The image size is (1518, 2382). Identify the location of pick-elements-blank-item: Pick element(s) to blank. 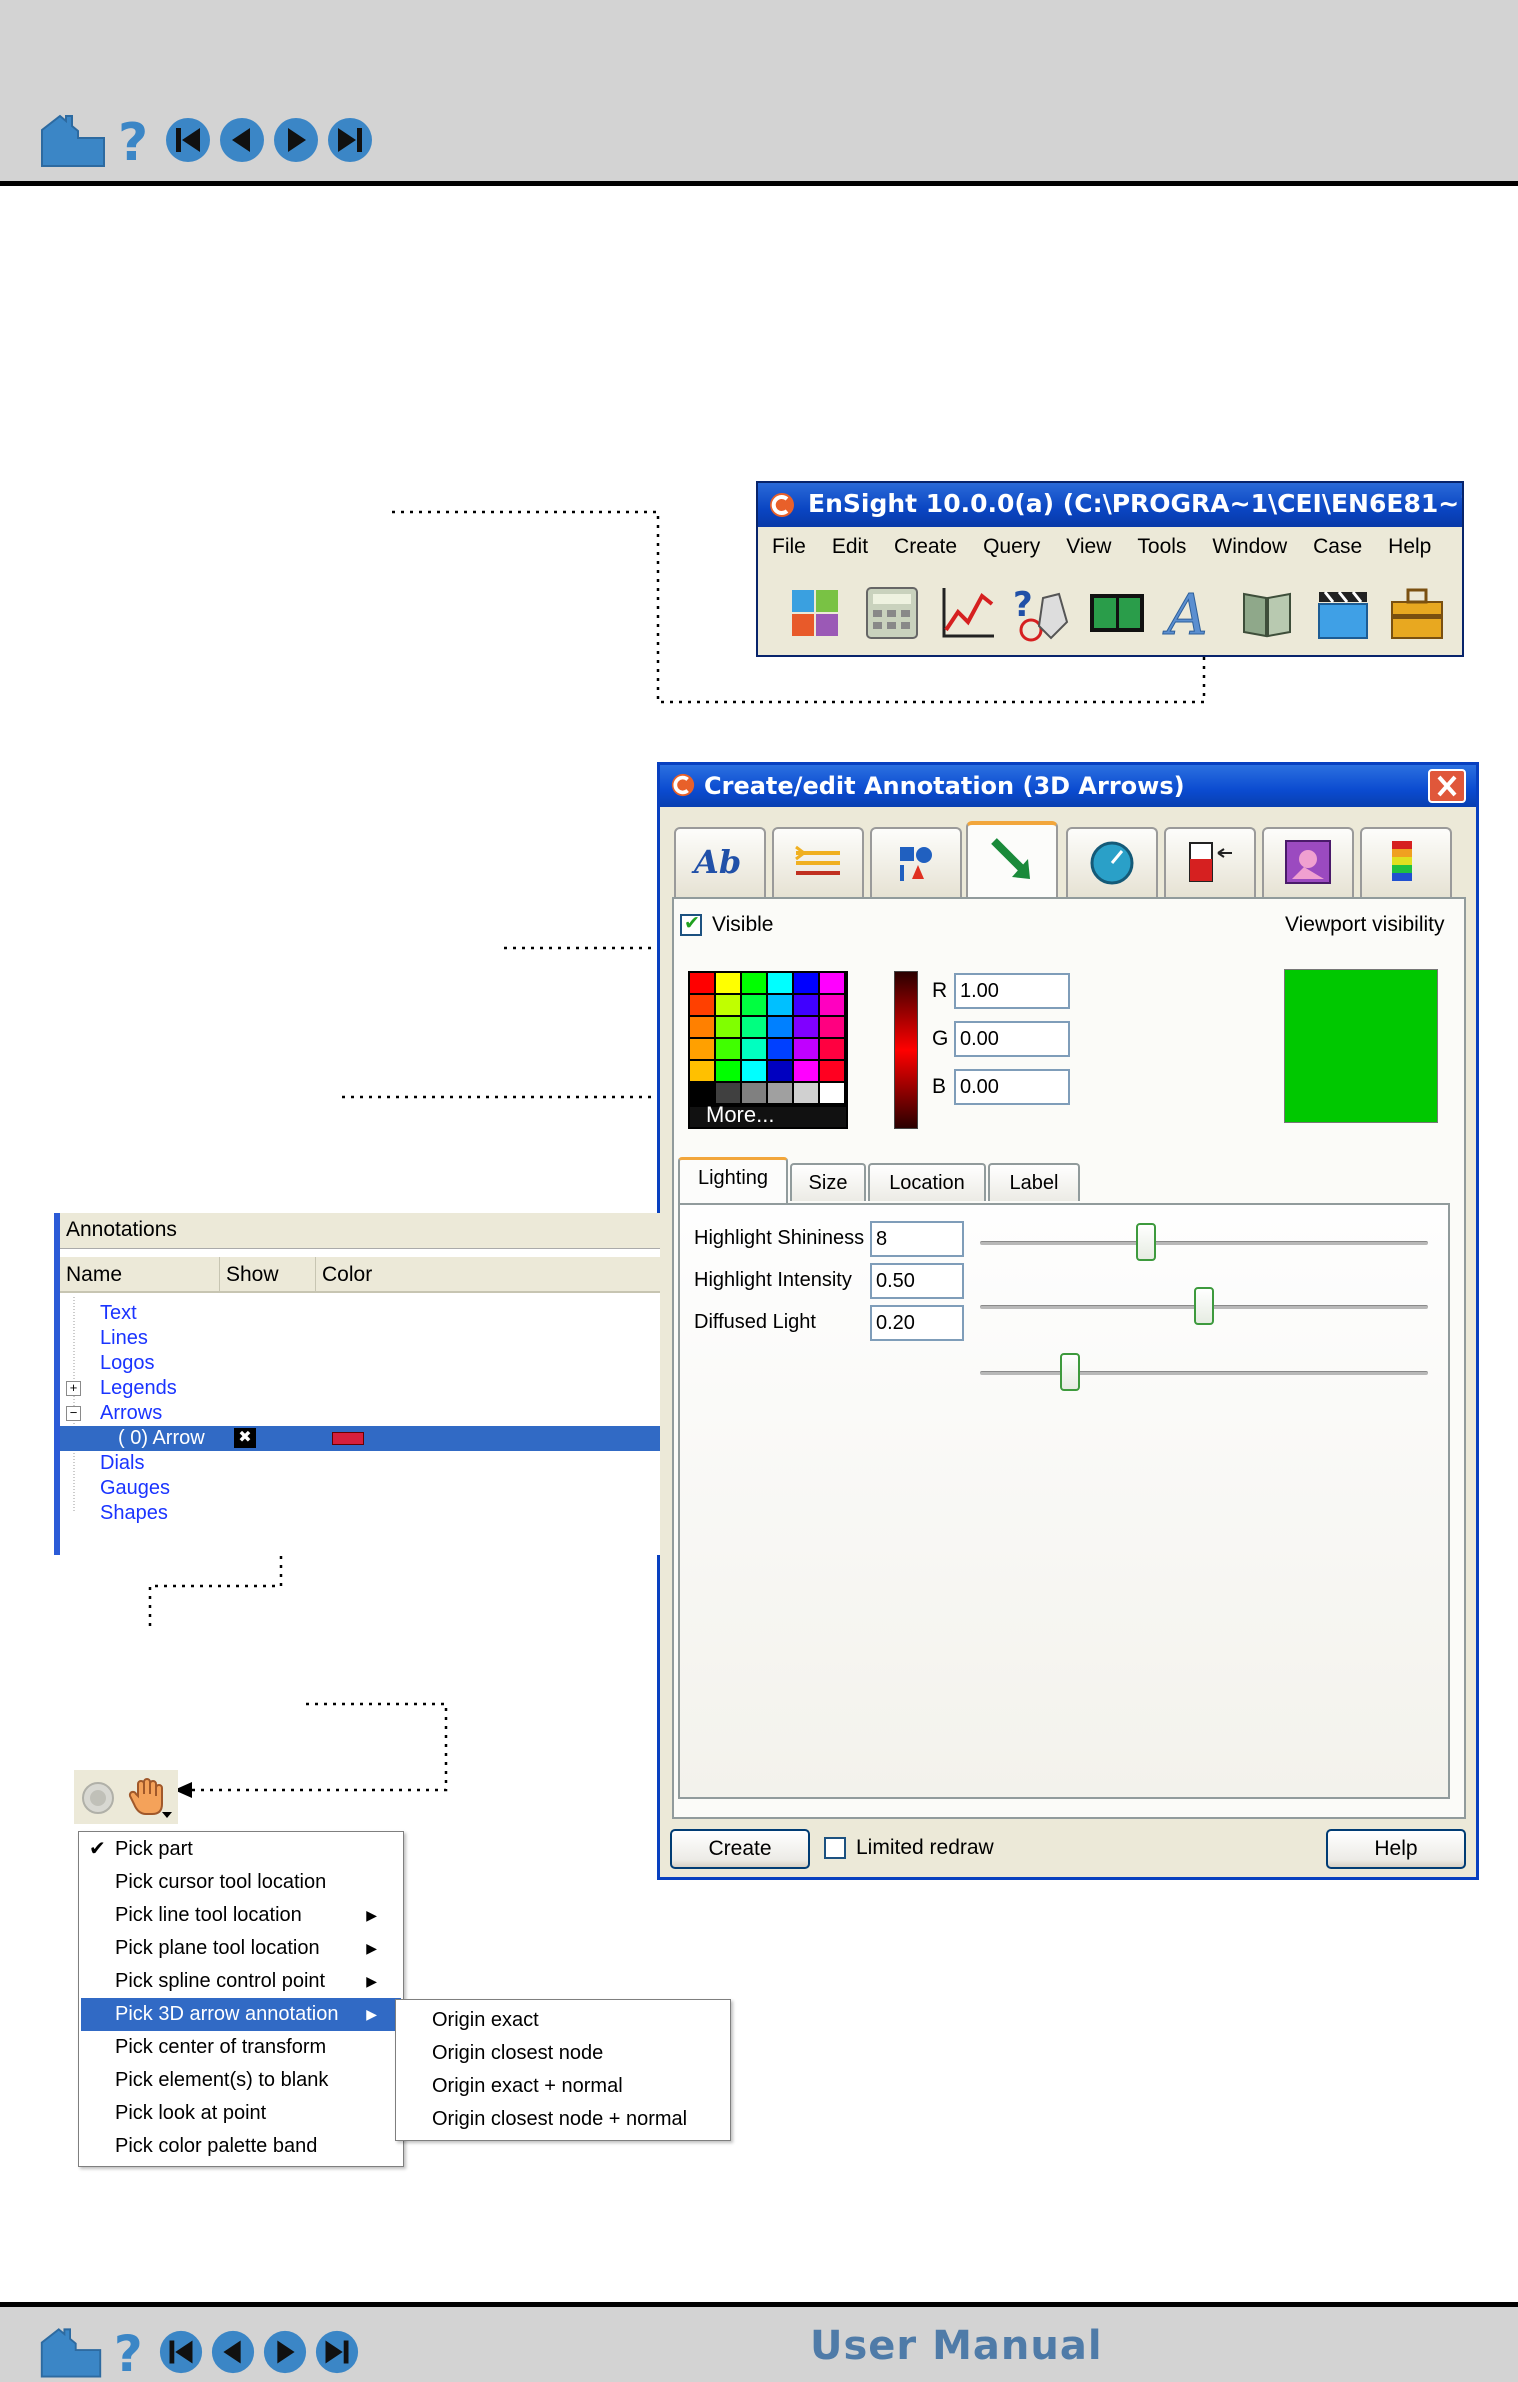
(241, 2080).